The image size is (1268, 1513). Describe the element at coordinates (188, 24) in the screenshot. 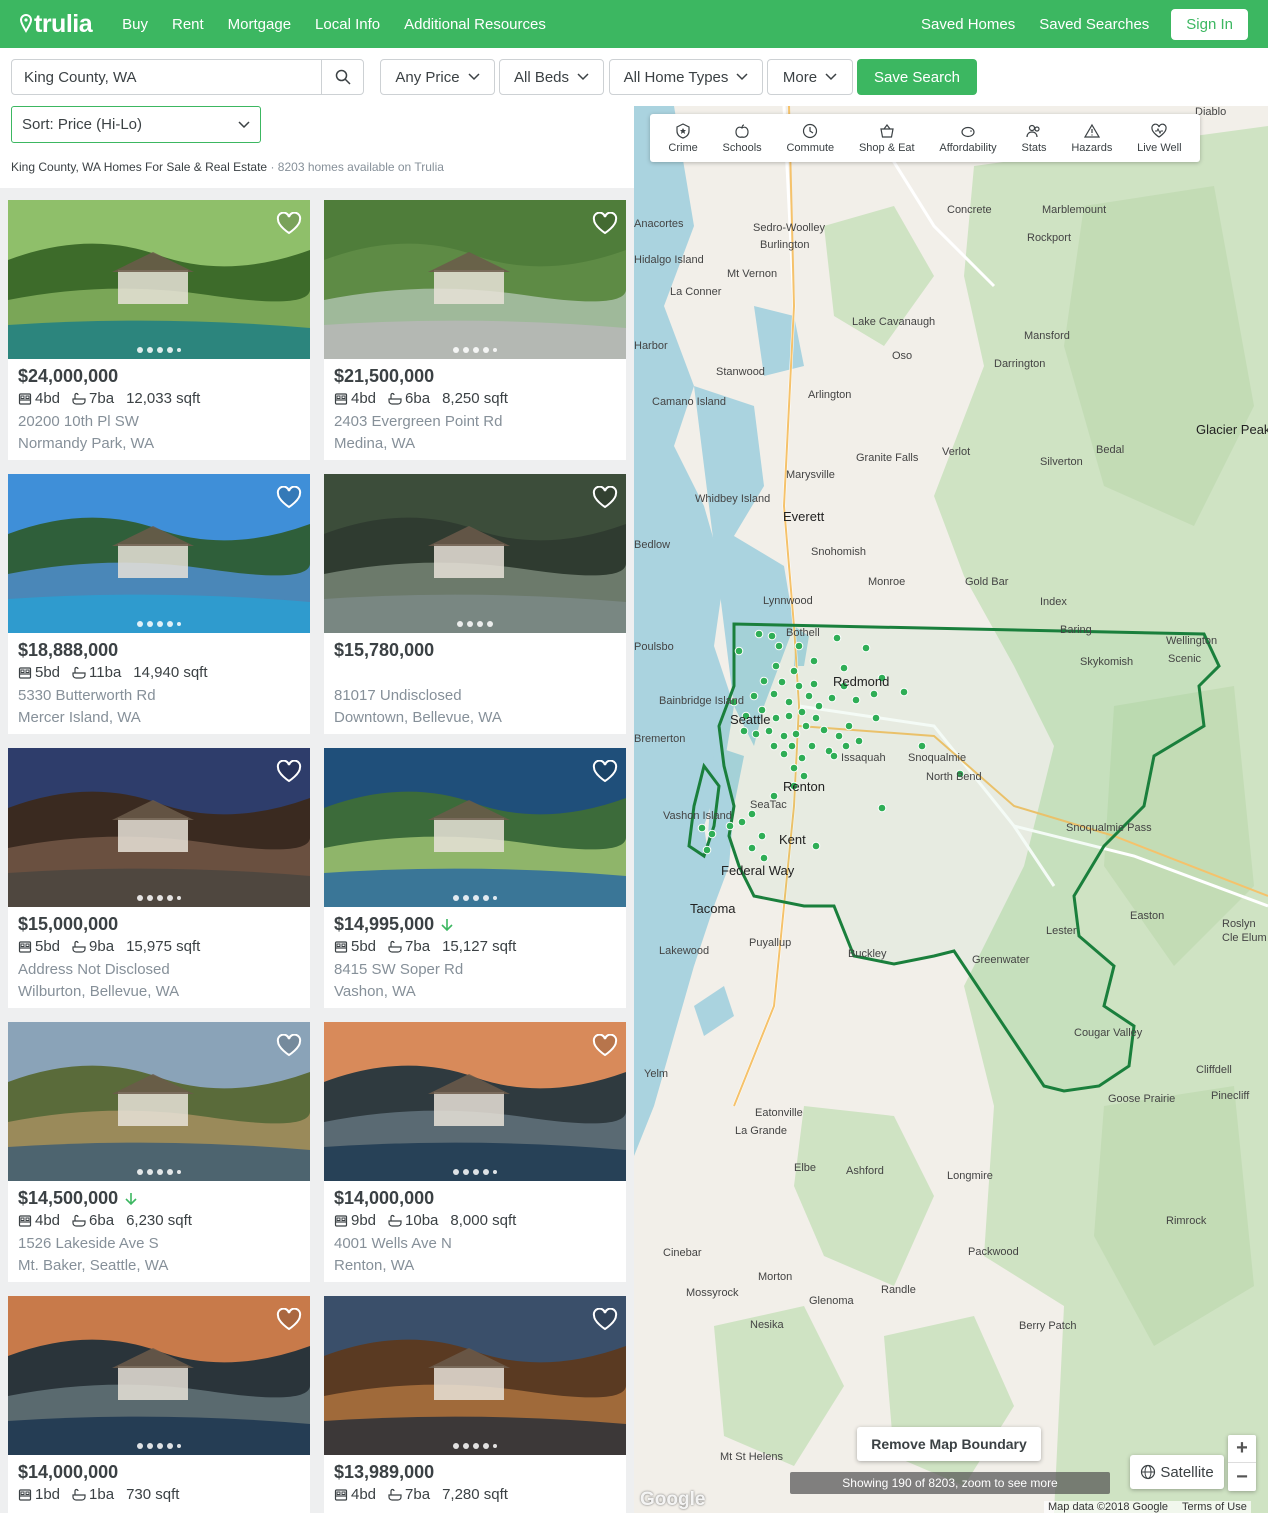

I see `nav-rent: Rent` at that location.